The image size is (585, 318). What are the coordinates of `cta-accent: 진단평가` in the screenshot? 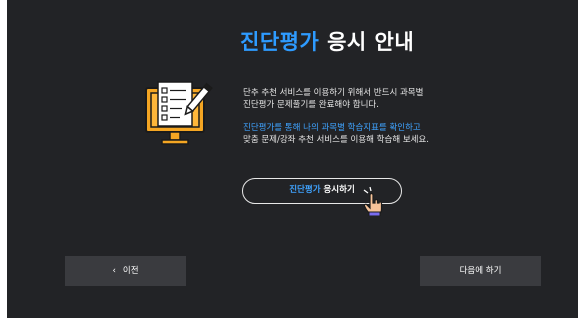 It's located at (305, 190).